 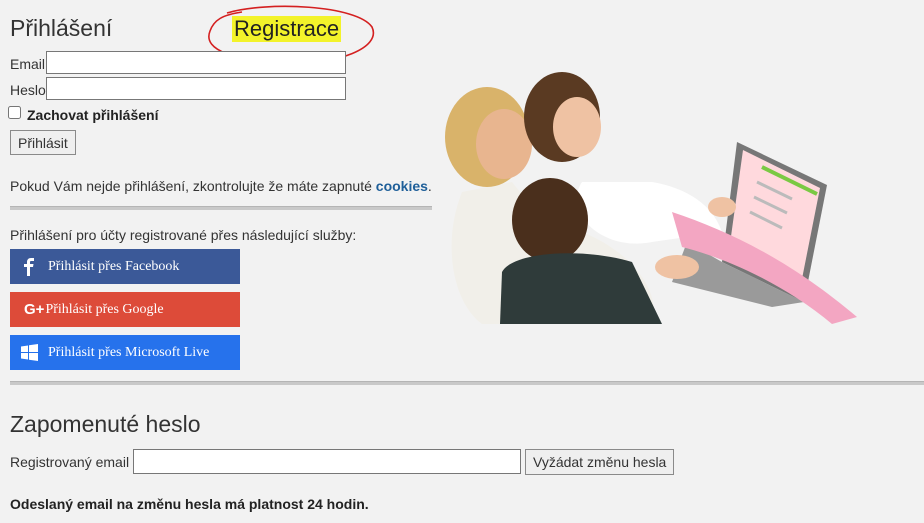 What do you see at coordinates (61, 28) in the screenshot?
I see `login-title: Přihlášení` at bounding box center [61, 28].